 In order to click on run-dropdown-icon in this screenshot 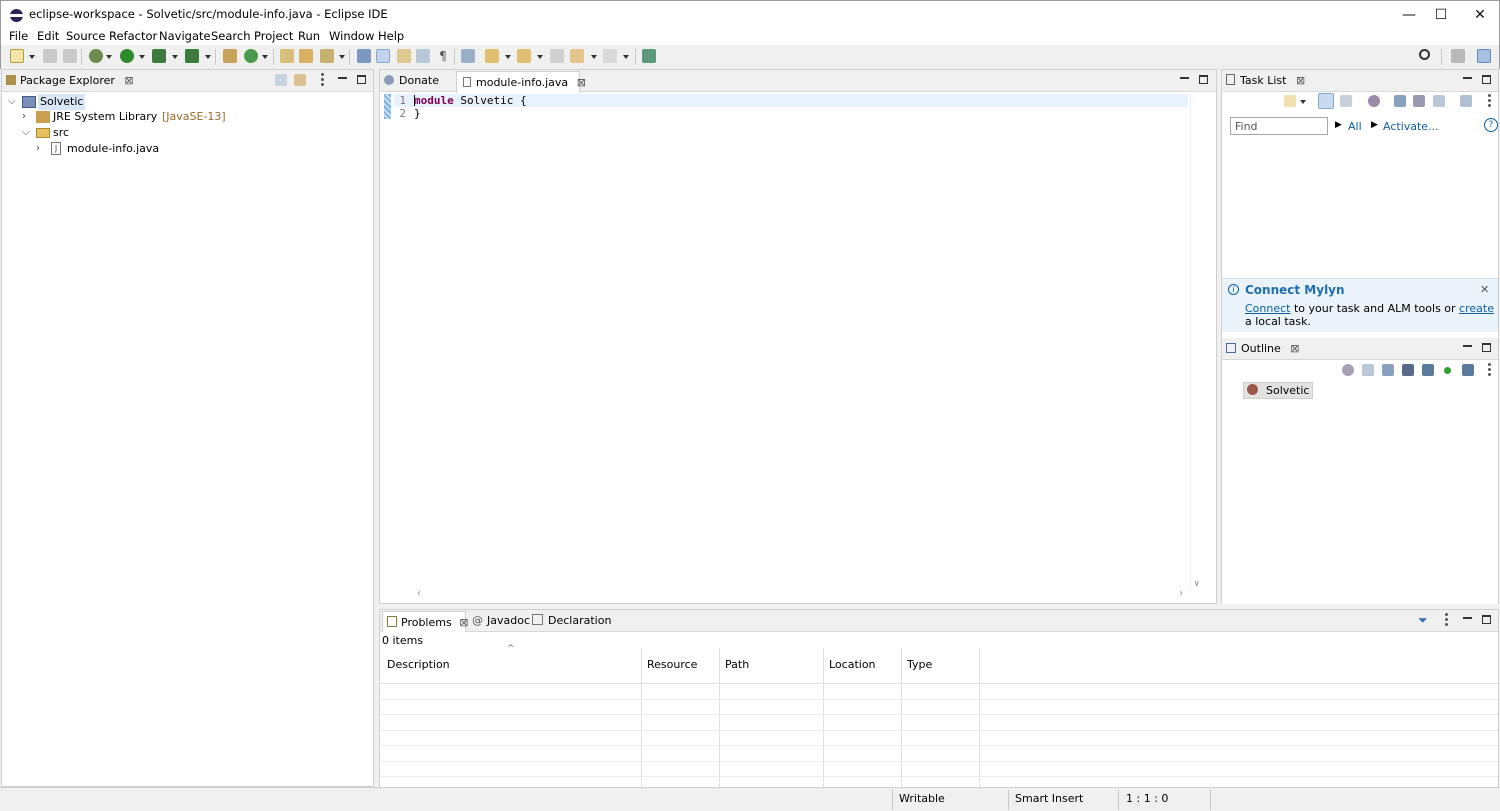, I will do `click(142, 57)`.